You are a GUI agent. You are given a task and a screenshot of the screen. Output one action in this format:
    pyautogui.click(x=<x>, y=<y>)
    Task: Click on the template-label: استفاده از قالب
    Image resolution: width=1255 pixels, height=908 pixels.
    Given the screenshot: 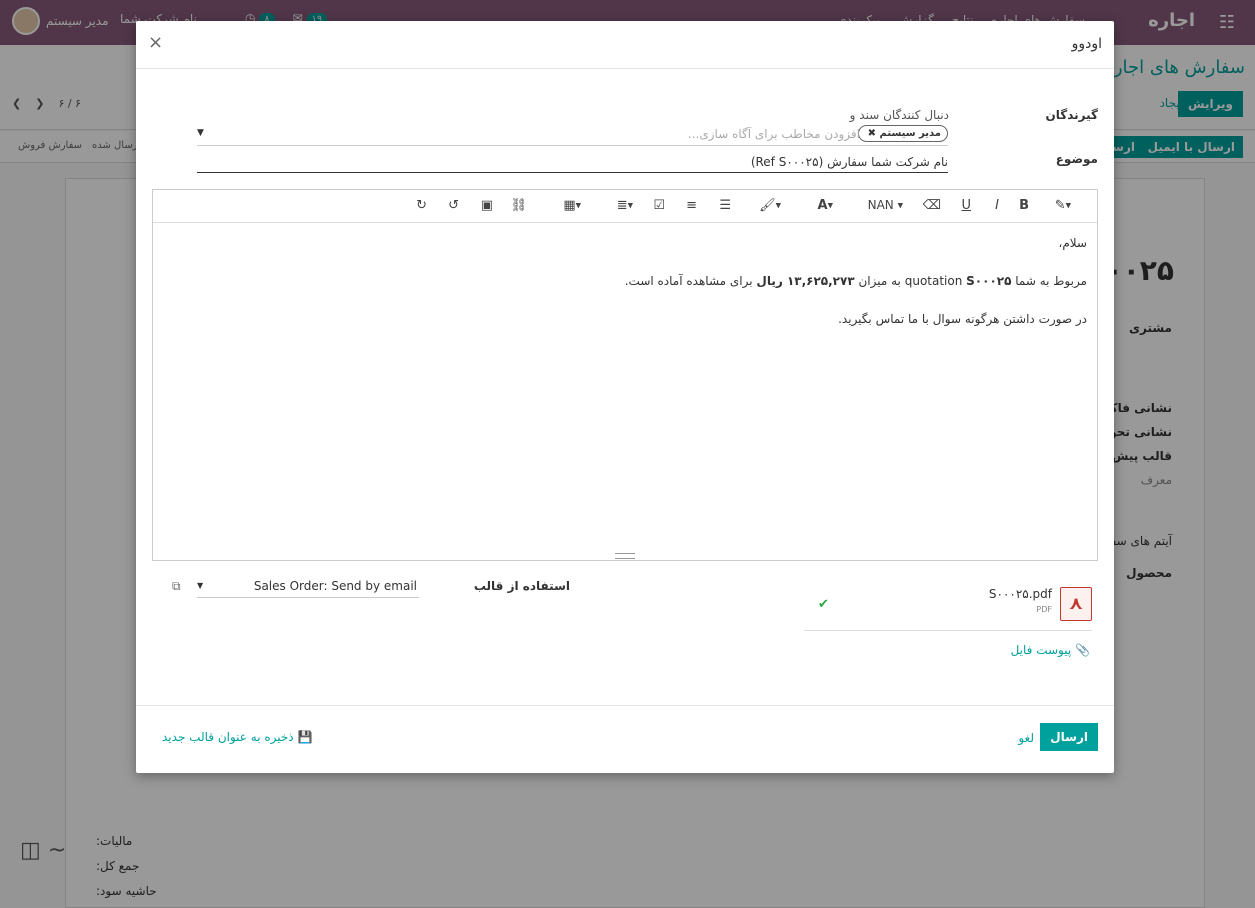 What is the action you would take?
    pyautogui.click(x=521, y=586)
    